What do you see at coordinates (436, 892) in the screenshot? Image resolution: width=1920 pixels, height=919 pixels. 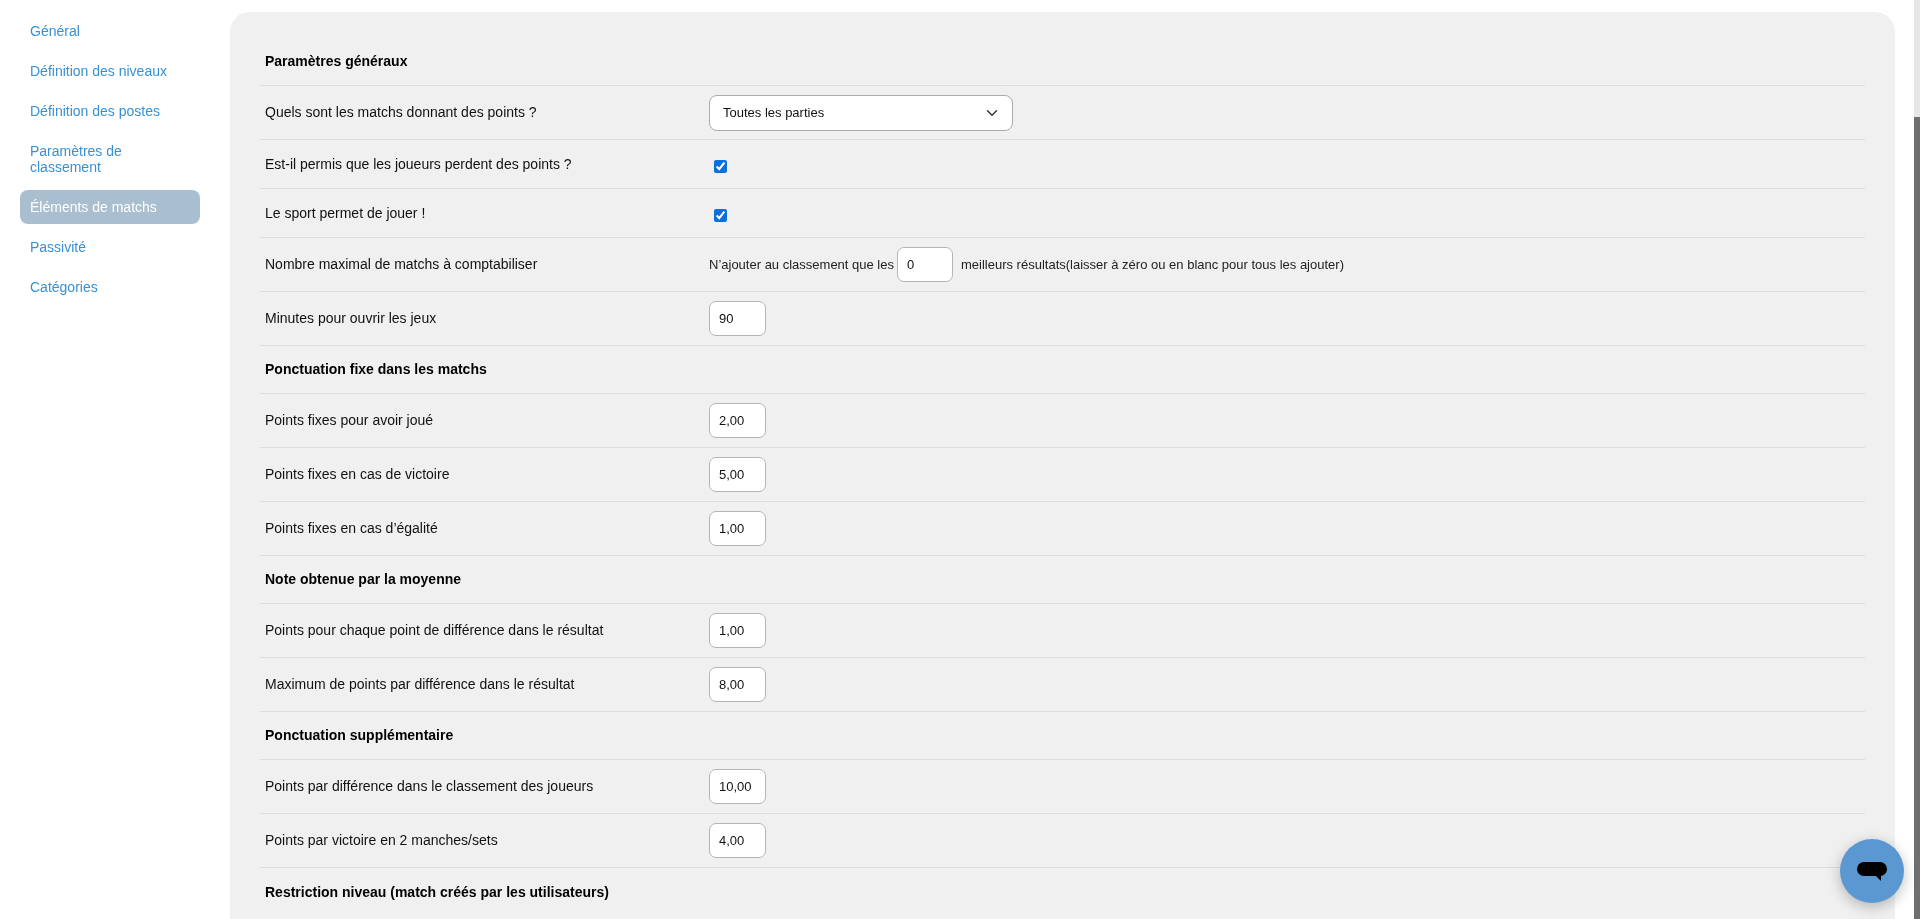 I see `section-heading: Restriction niveau (match créés par les utilisateurs)` at bounding box center [436, 892].